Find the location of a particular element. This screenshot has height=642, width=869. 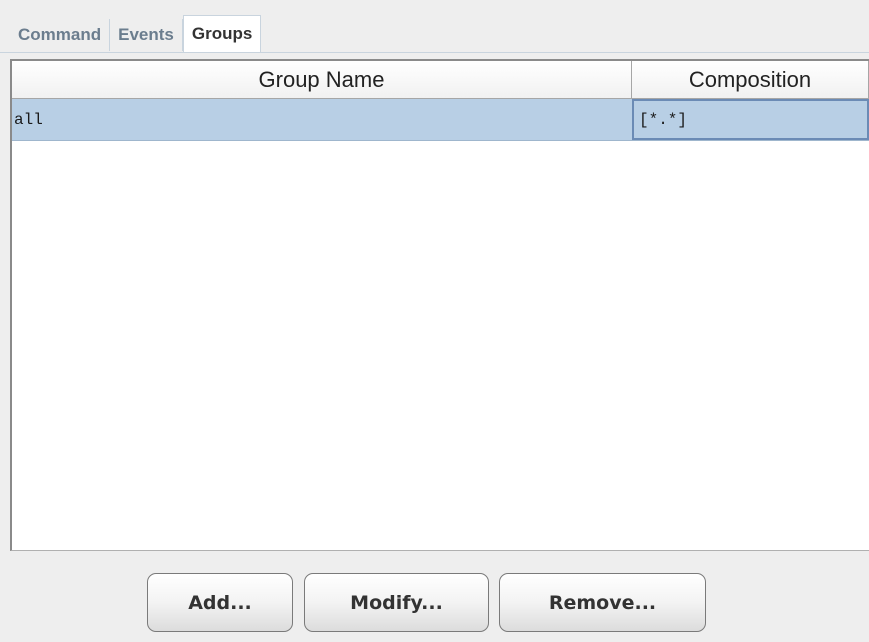

group-name-cell: all is located at coordinates (322, 119).